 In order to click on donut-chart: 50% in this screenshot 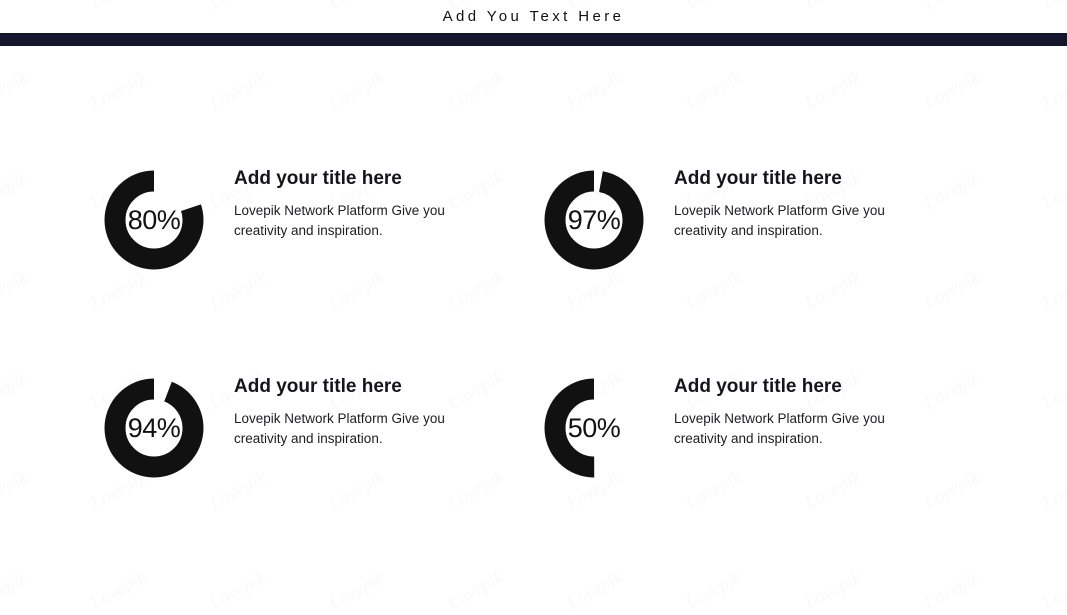, I will do `click(594, 428)`.